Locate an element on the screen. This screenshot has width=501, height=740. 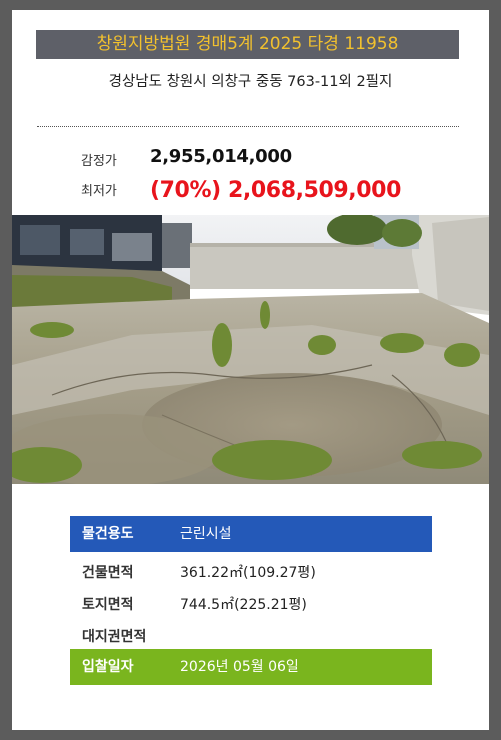
bid-date-row: 입찰일자 2026년 05월 06일 is located at coordinates (251, 667).